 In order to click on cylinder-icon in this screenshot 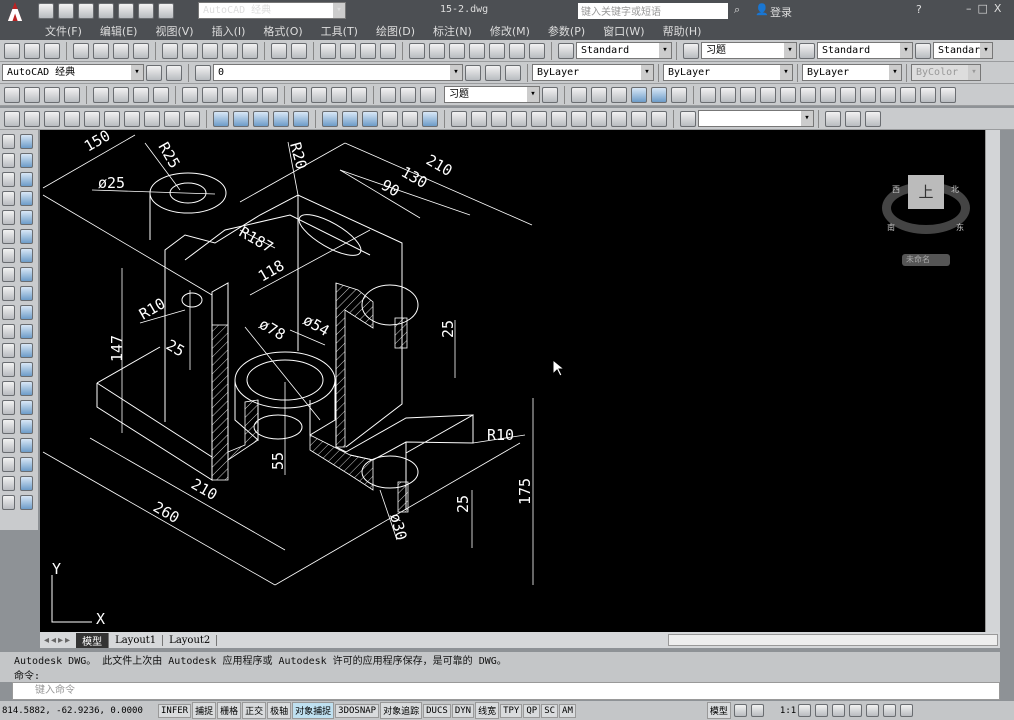, I will do `click(112, 118)`.